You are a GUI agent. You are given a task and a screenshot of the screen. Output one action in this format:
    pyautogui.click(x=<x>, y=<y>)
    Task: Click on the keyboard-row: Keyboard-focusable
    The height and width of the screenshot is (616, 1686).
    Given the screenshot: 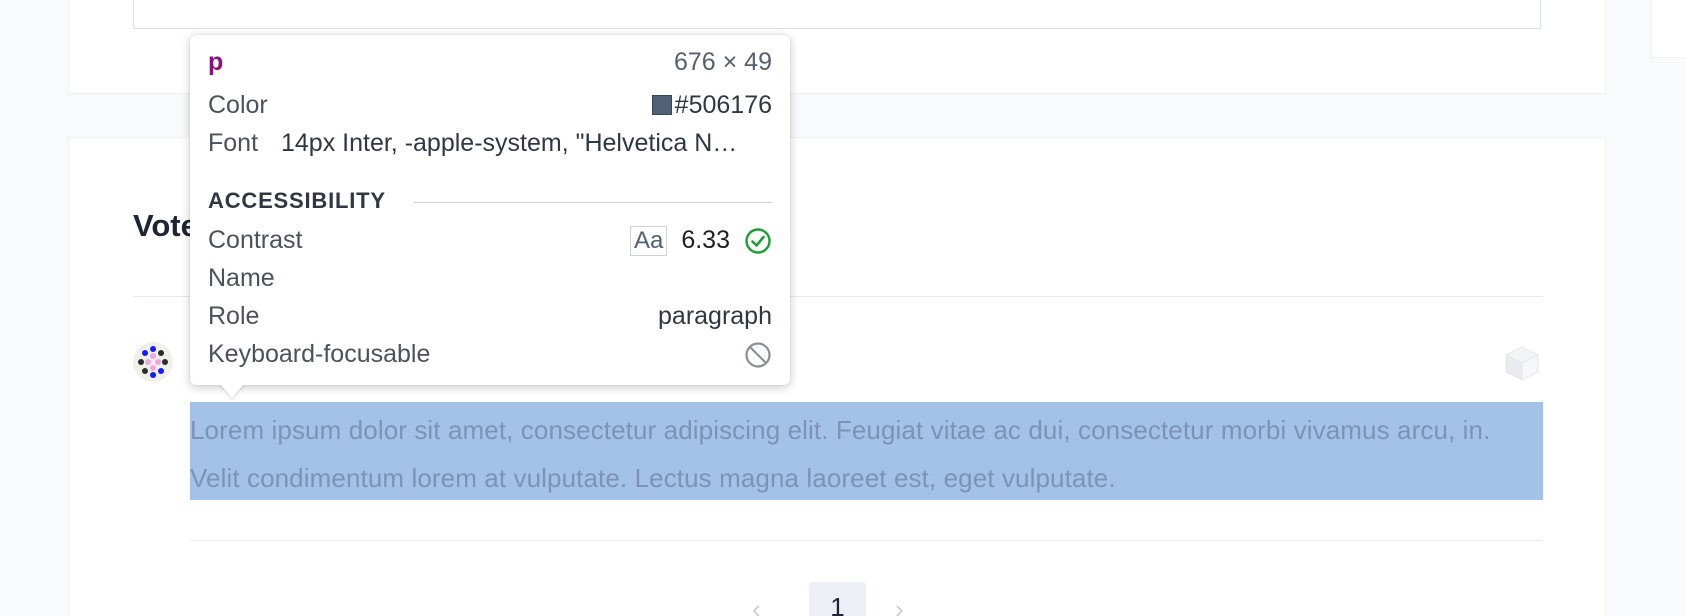 What is the action you would take?
    pyautogui.click(x=490, y=354)
    